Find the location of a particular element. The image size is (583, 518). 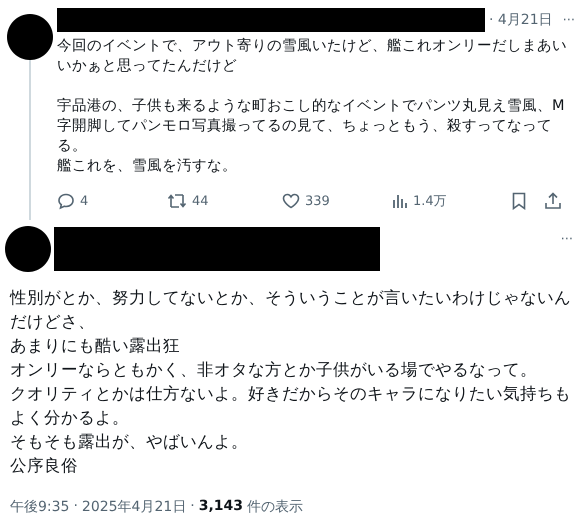

post-text: いかぁと思ってたんだけど is located at coordinates (147, 66).